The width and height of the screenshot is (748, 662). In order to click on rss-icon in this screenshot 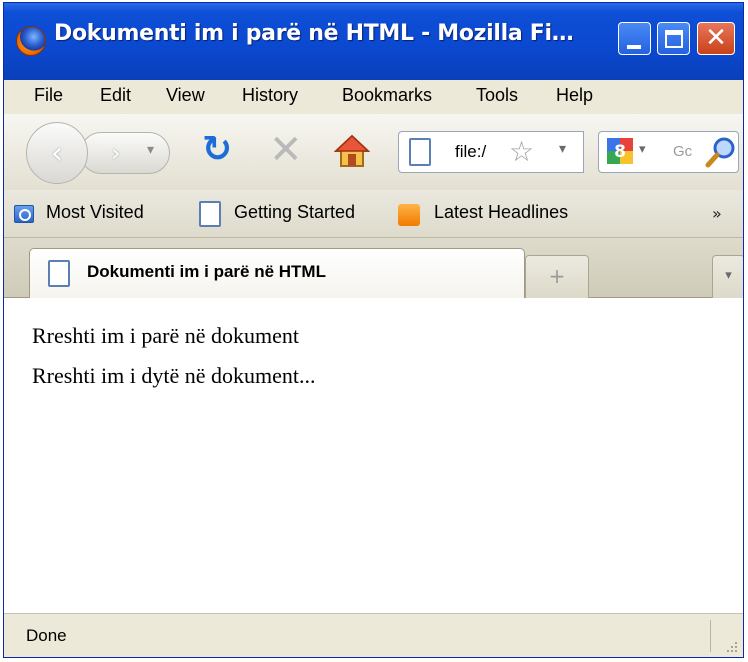, I will do `click(409, 215)`.